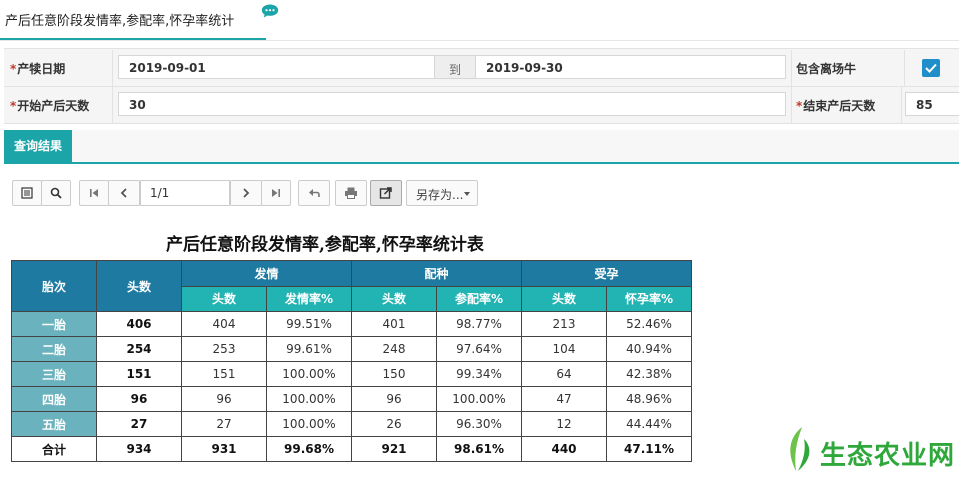  I want to click on search-icon, so click(56, 193).